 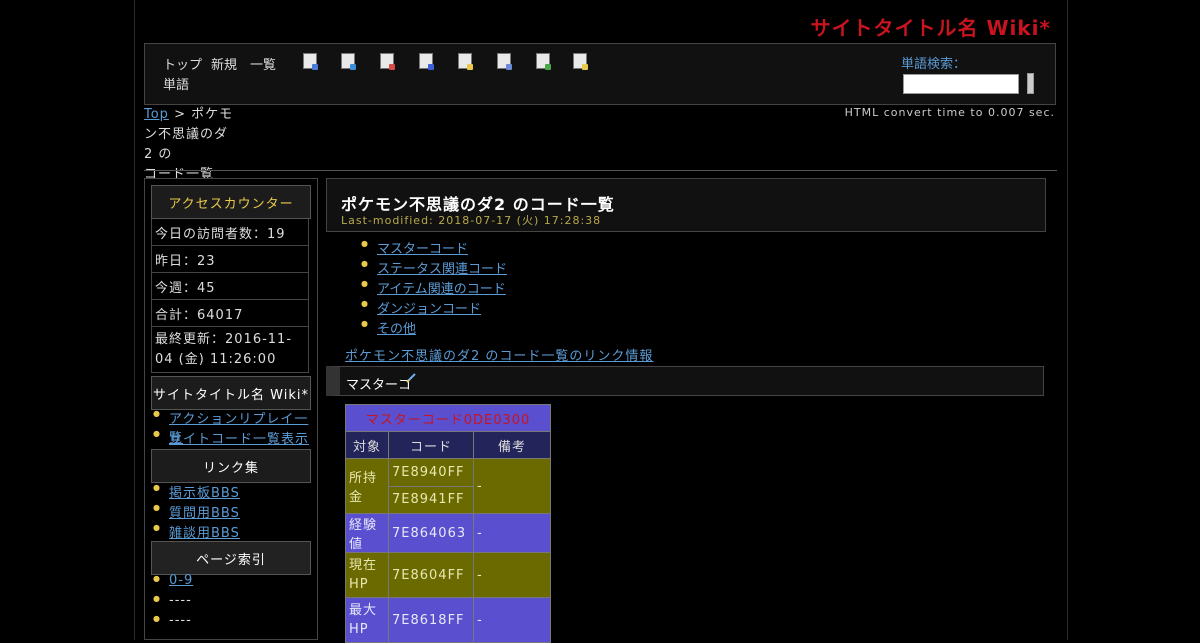 What do you see at coordinates (379, 385) in the screenshot?
I see `section-title: マスターコ` at bounding box center [379, 385].